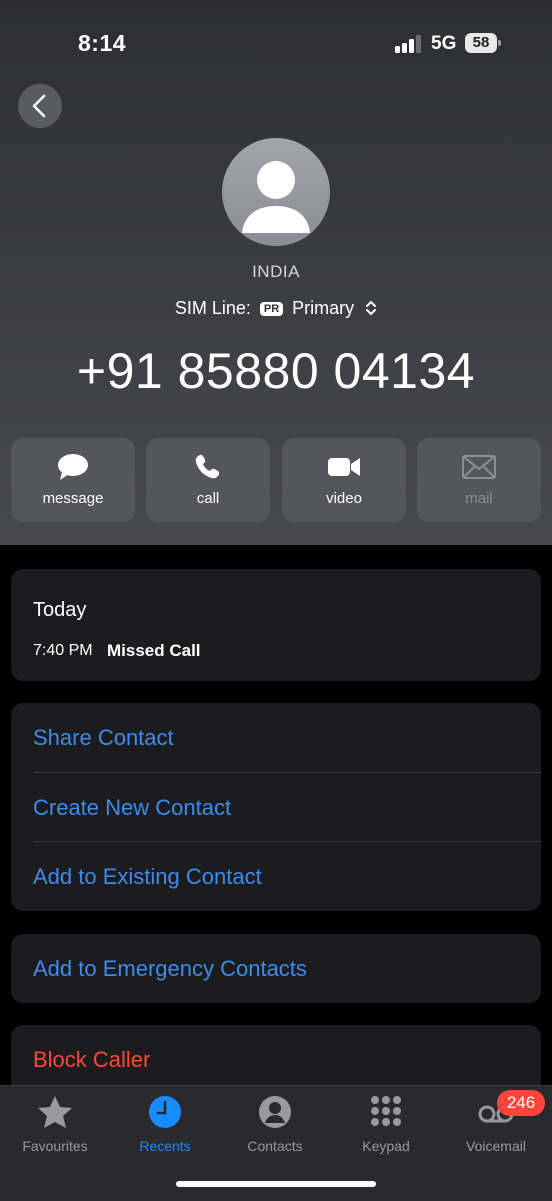 This screenshot has width=552, height=1201. Describe the element at coordinates (344, 467) in the screenshot. I see `video-camera-icon` at that location.